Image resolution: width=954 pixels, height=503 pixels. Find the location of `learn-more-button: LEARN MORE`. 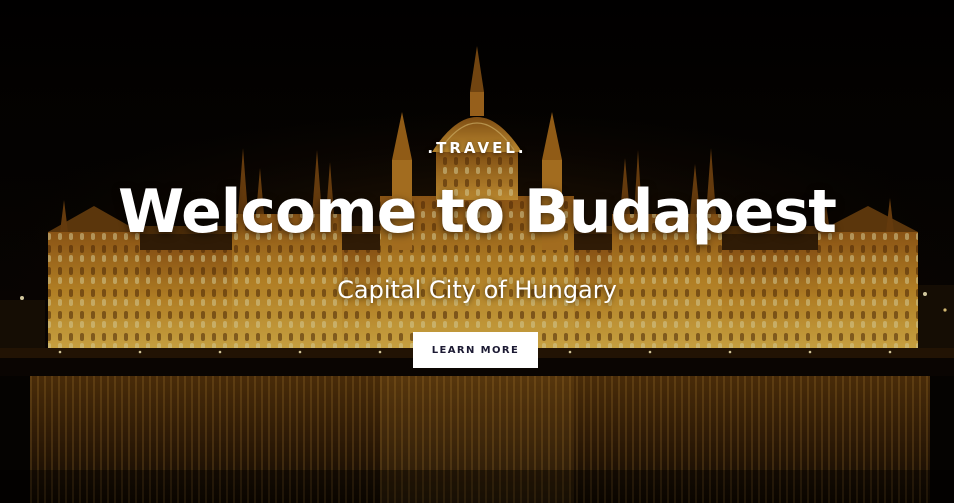

learn-more-button: LEARN MORE is located at coordinates (475, 350).